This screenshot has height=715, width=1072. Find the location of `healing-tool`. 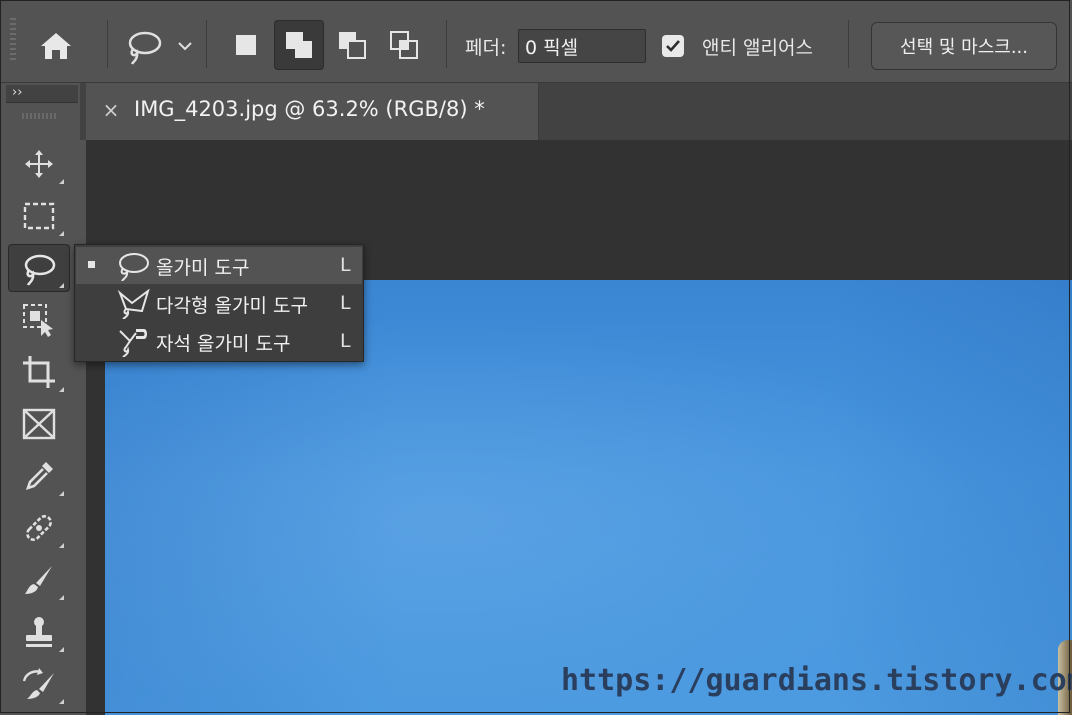

healing-tool is located at coordinates (39, 528).